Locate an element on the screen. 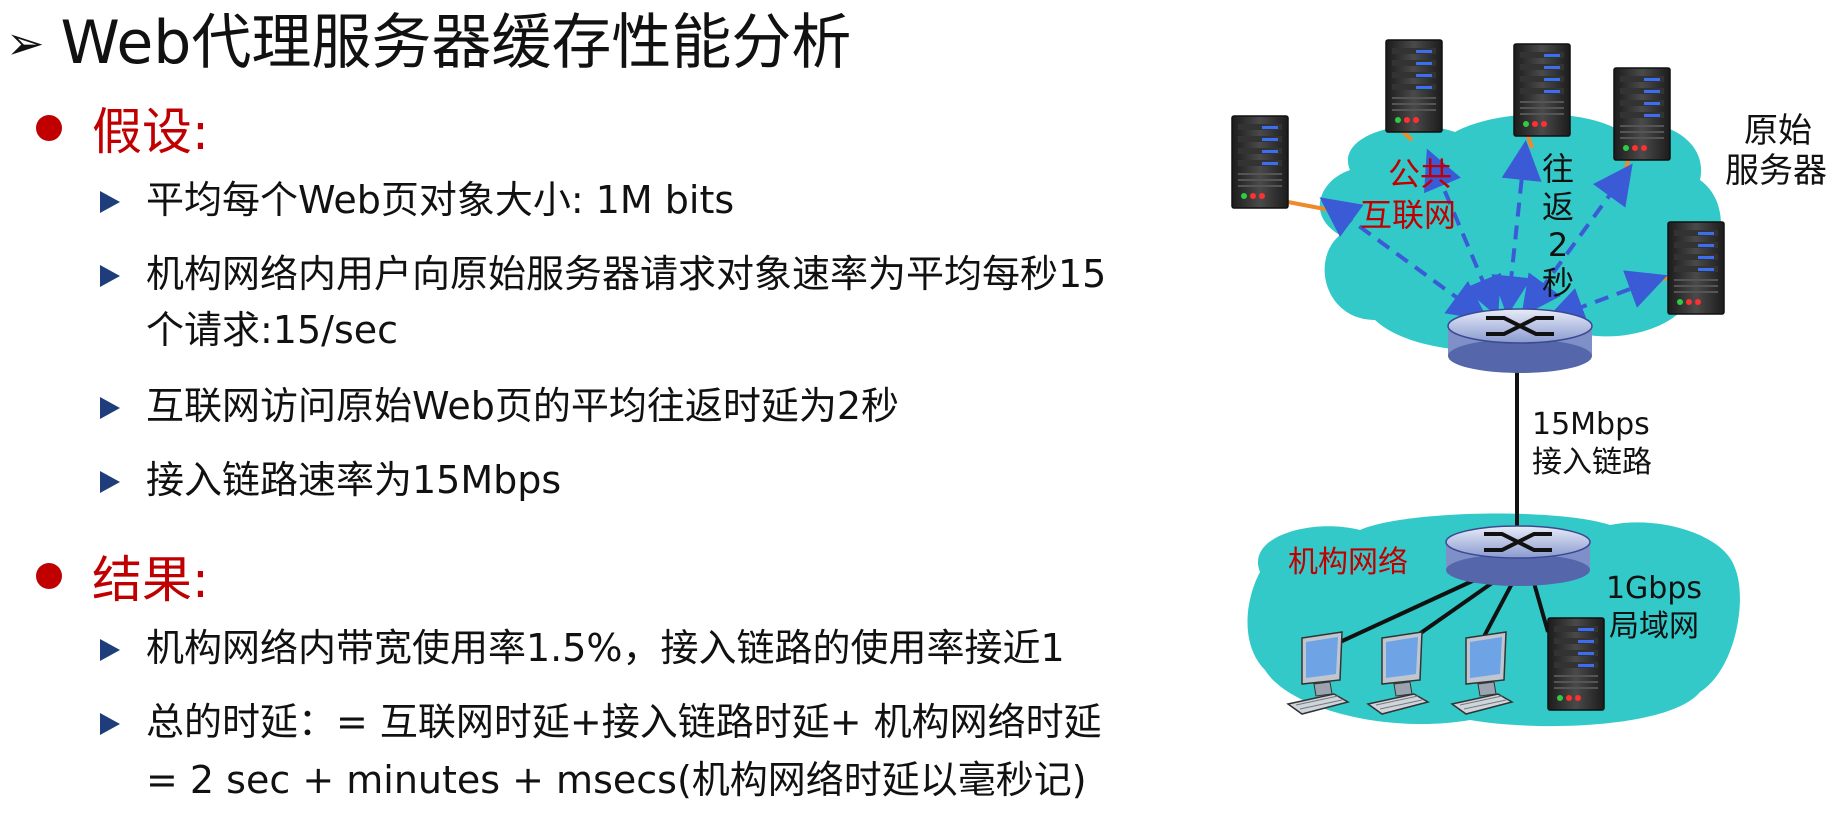  result-item-continuation: = 2 sec + minutes + msecs(机构网络时延以毫秒记) is located at coordinates (593, 780).